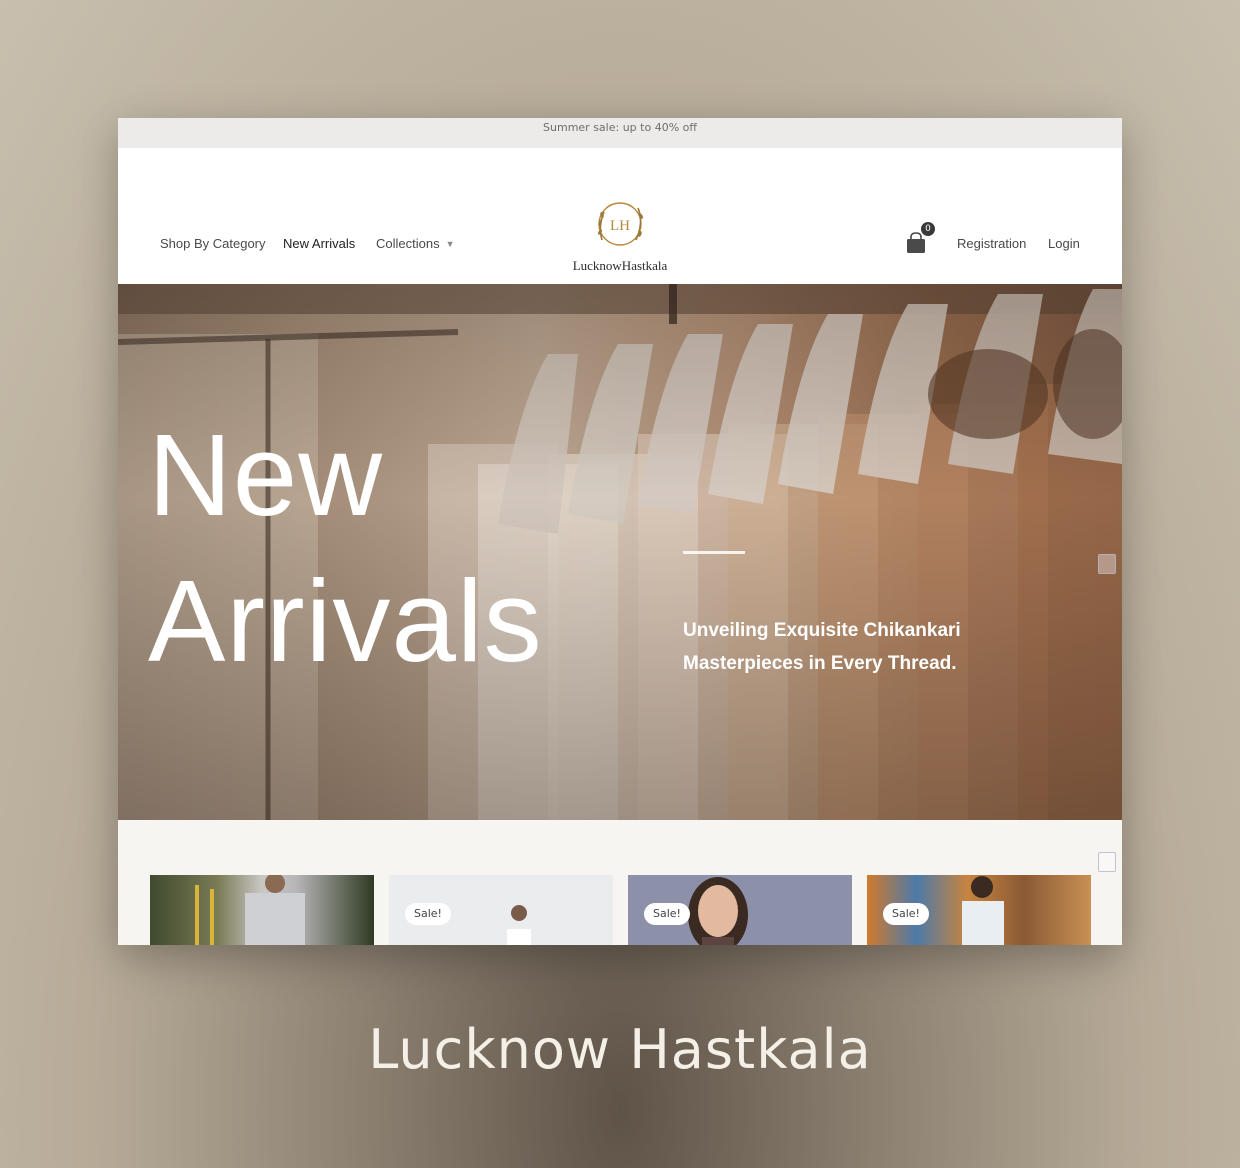 The width and height of the screenshot is (1240, 1168). I want to click on nav-new-arrivals: New Arrivals, so click(319, 243).